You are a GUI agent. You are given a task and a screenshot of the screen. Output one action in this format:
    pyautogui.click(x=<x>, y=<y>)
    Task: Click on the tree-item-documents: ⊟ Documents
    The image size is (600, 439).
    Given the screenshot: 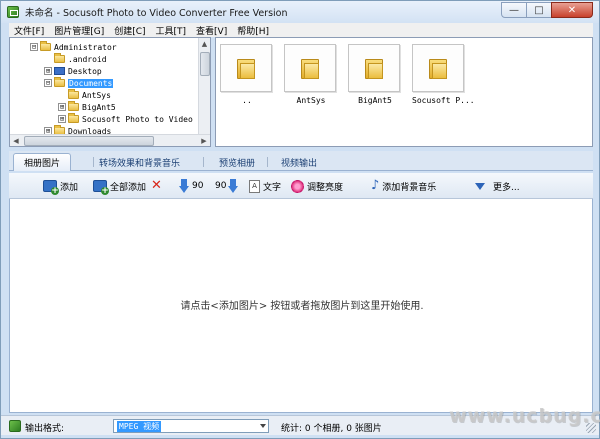 What is the action you would take?
    pyautogui.click(x=79, y=83)
    